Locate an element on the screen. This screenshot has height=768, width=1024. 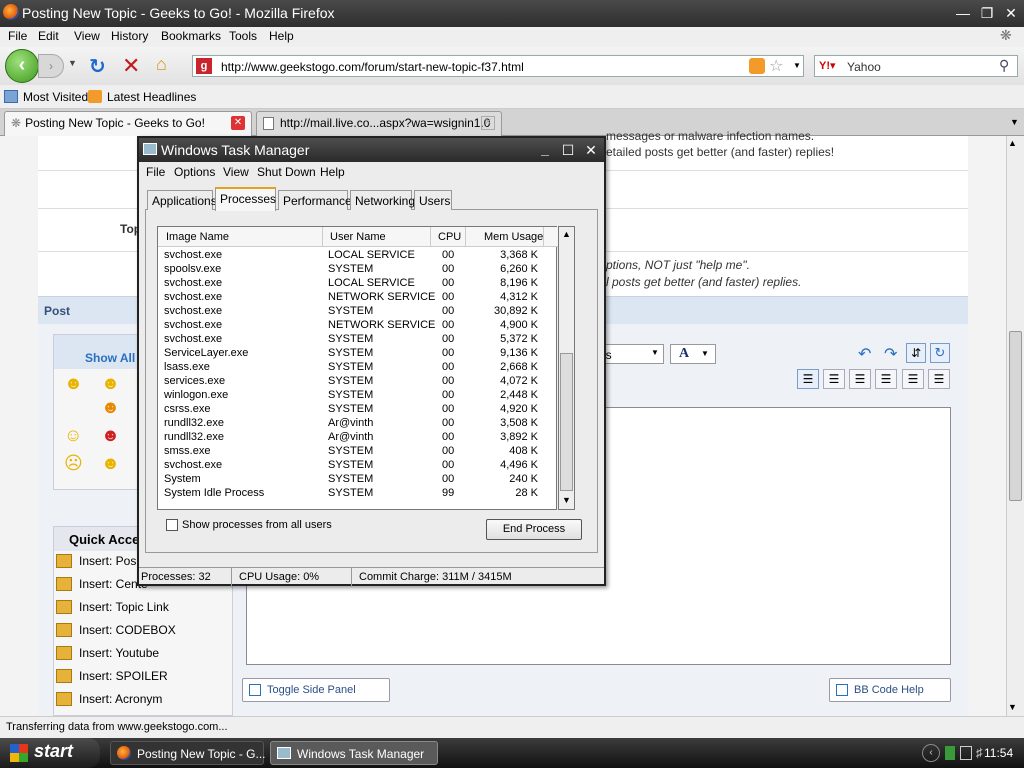
process-row: svchost.exe SYSTEM 00 5,372 K is located at coordinates (358, 340).